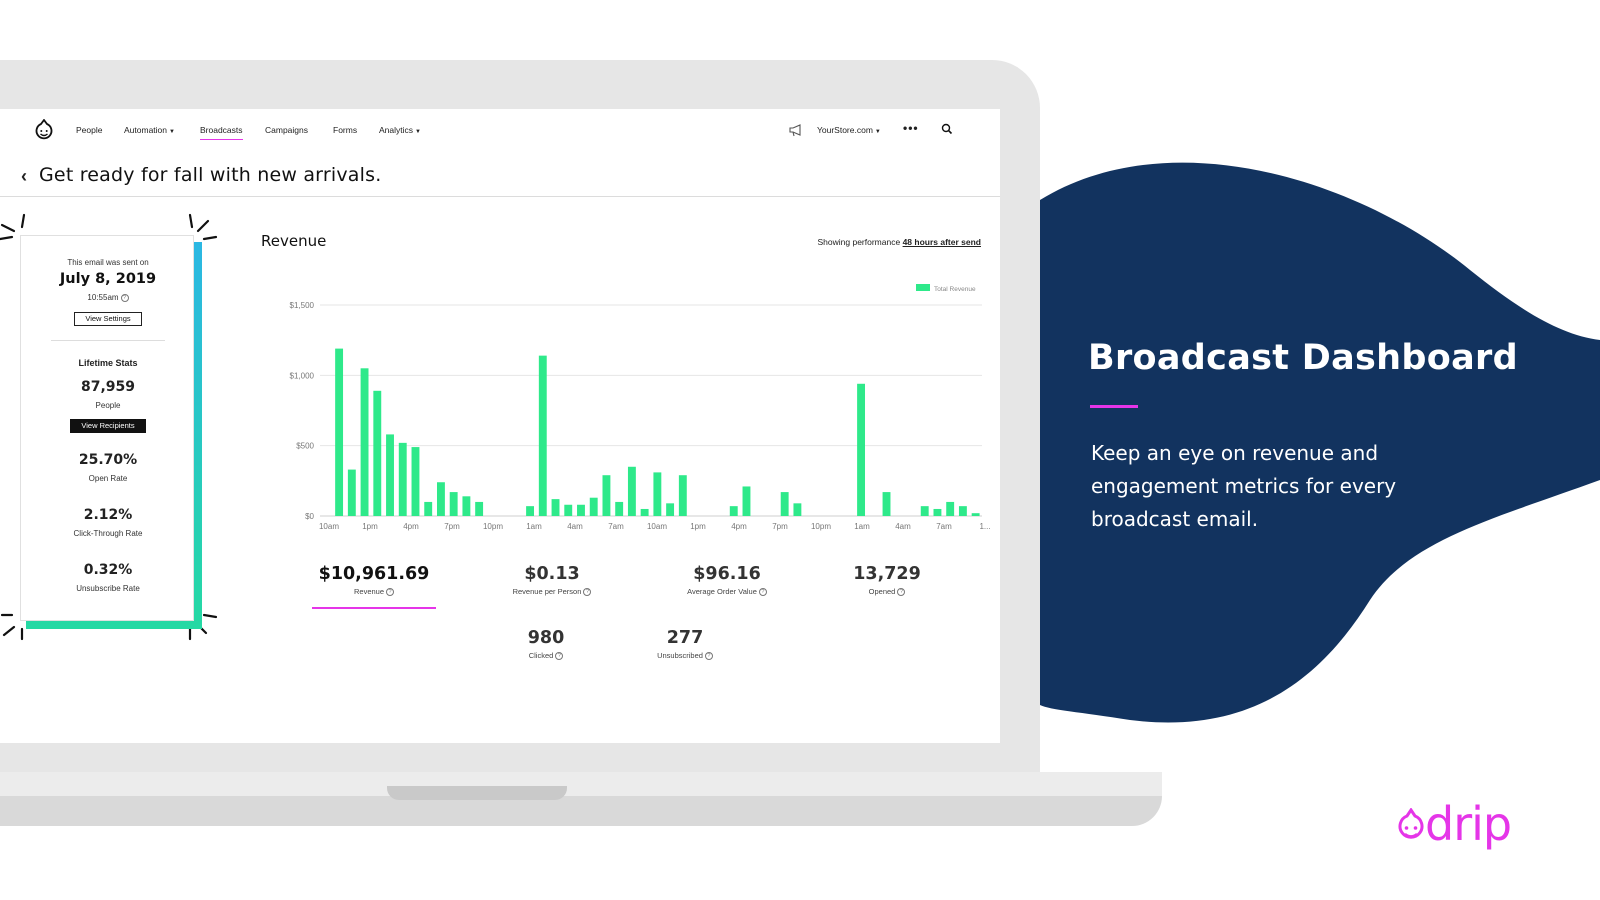 The image size is (1600, 900). I want to click on y-tick-label: $1,000, so click(302, 375).